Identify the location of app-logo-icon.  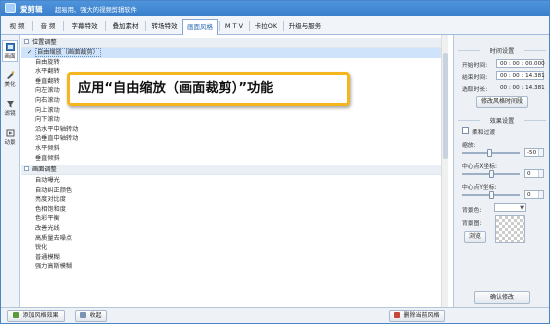
(10, 8).